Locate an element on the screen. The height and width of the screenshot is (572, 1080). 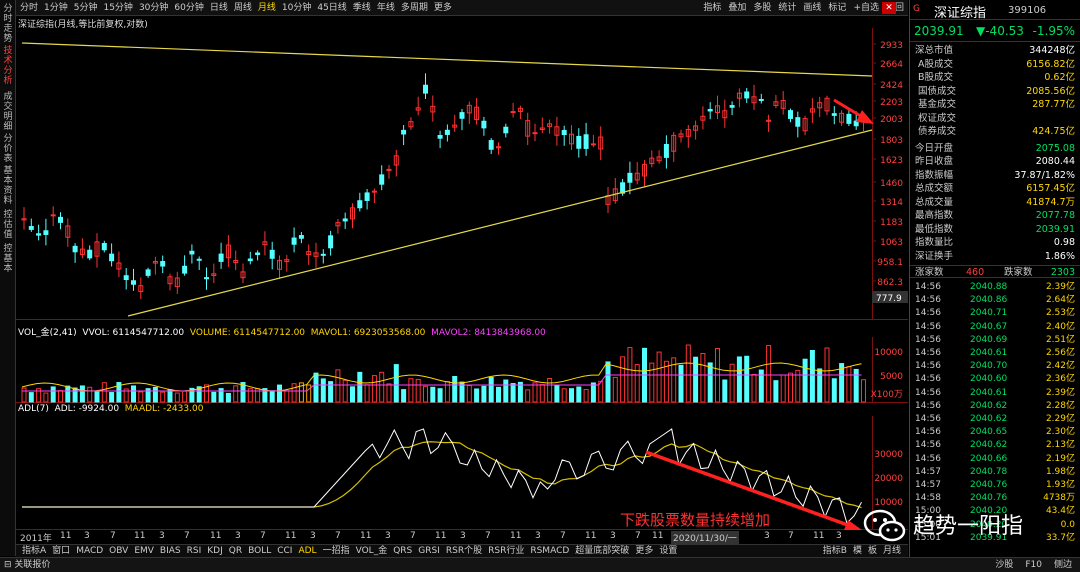
indicator-tab-17: RSR行业 is located at coordinates (506, 551).